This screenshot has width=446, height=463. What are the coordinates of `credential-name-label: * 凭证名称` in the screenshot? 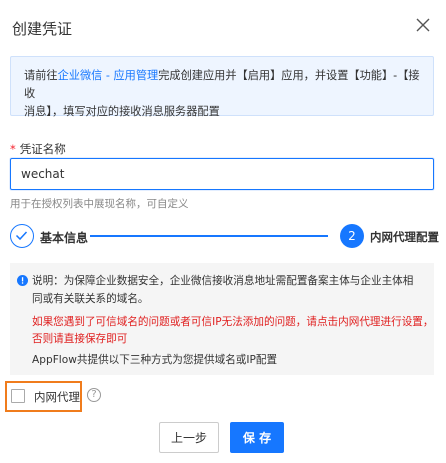 It's located at (38, 149).